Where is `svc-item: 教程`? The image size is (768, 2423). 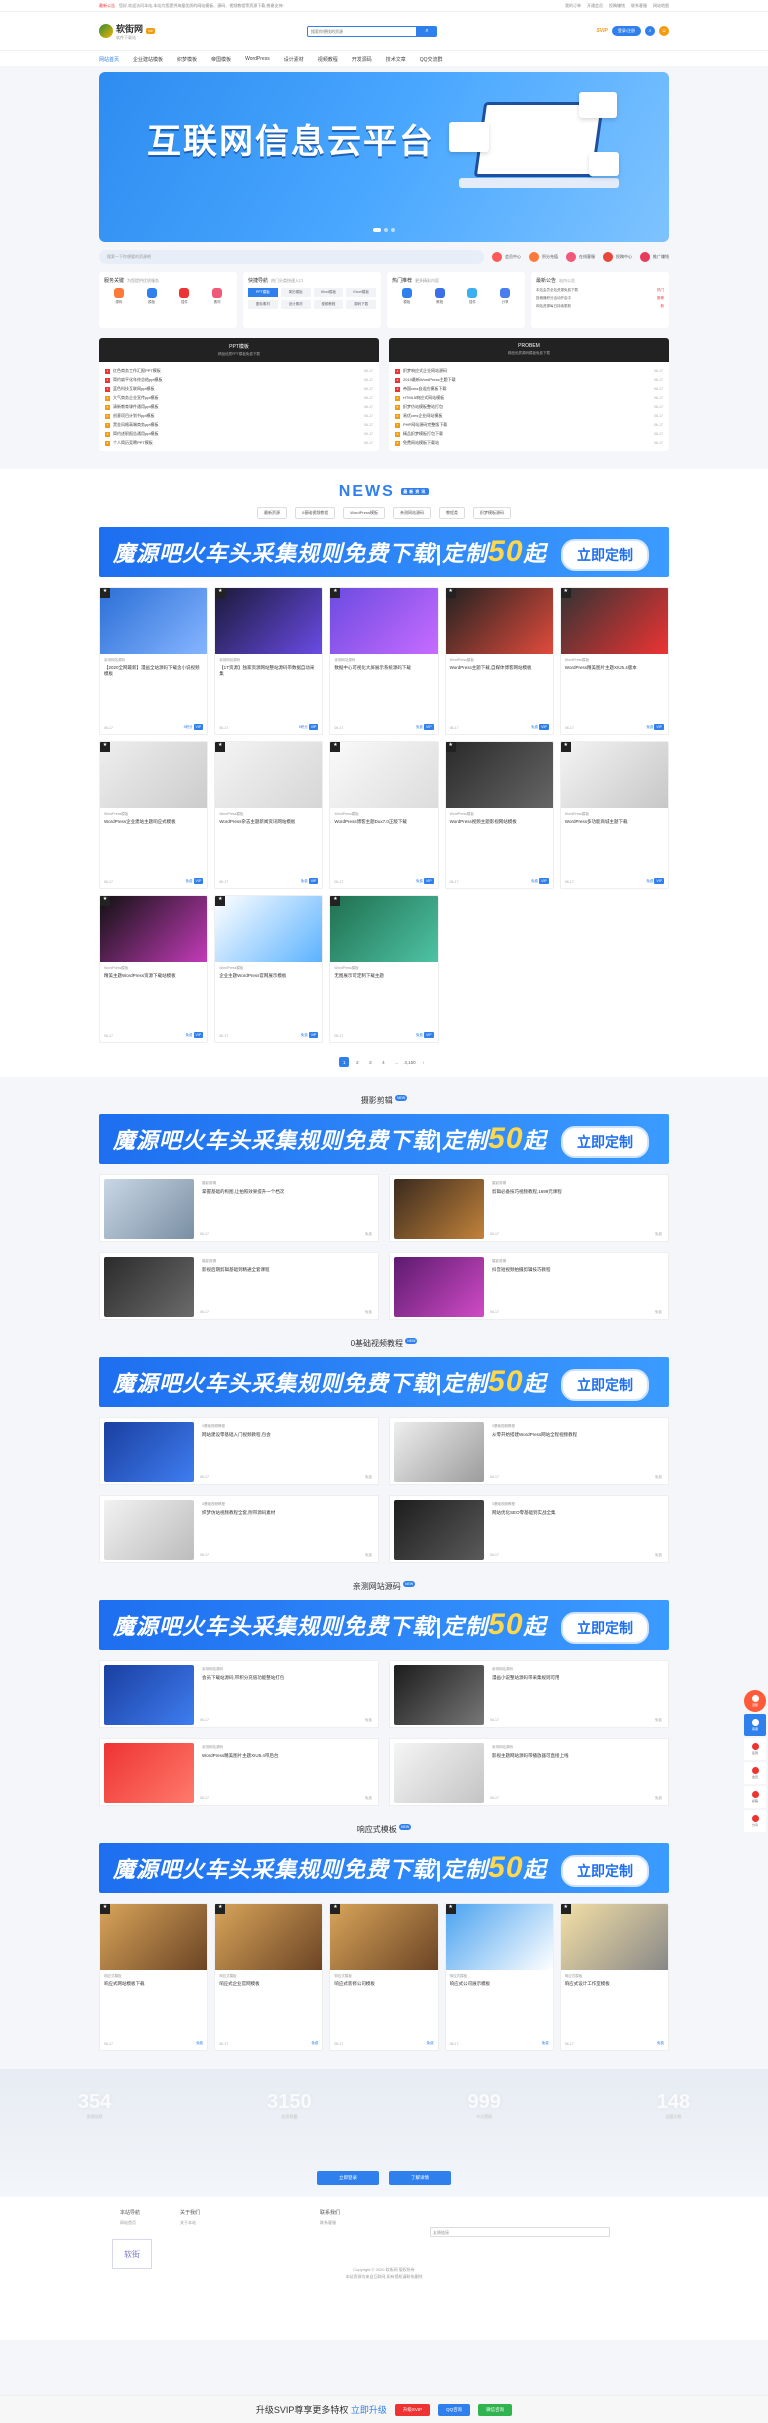
svc-item: 教程 is located at coordinates (440, 296).